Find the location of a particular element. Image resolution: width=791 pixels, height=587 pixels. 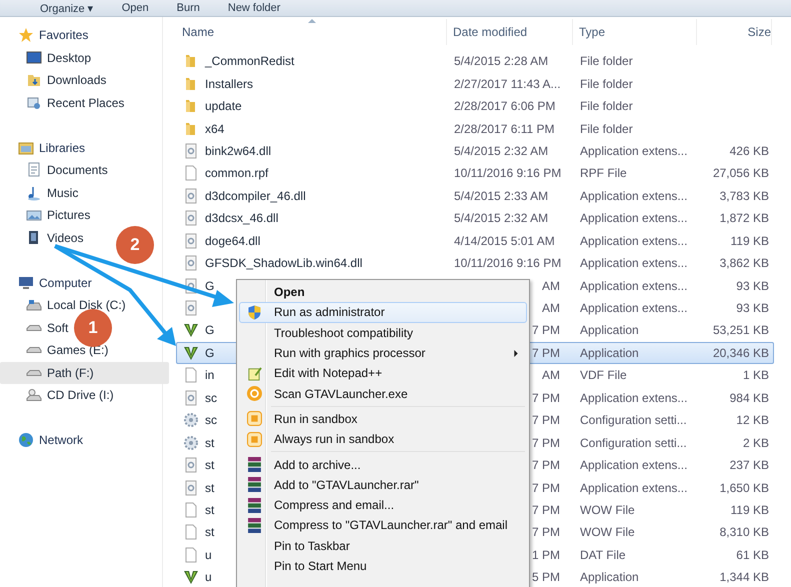

file-name: x64 is located at coordinates (214, 129).